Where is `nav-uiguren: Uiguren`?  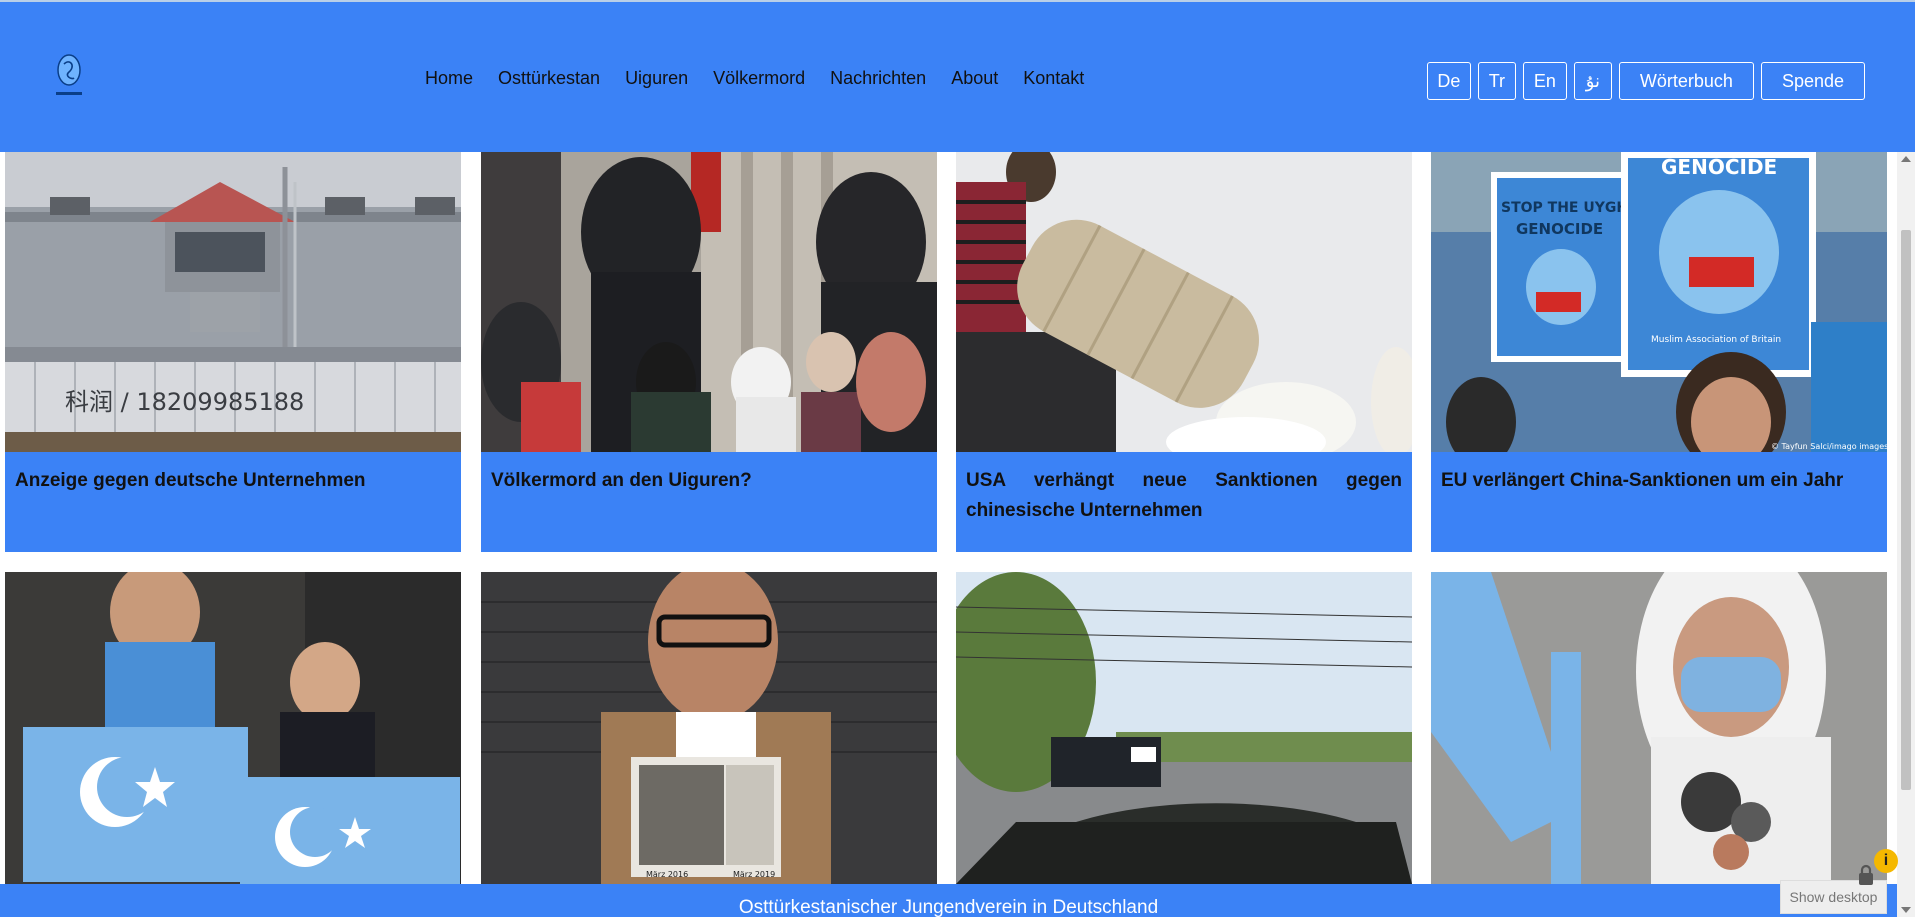
nav-uiguren: Uiguren is located at coordinates (656, 78).